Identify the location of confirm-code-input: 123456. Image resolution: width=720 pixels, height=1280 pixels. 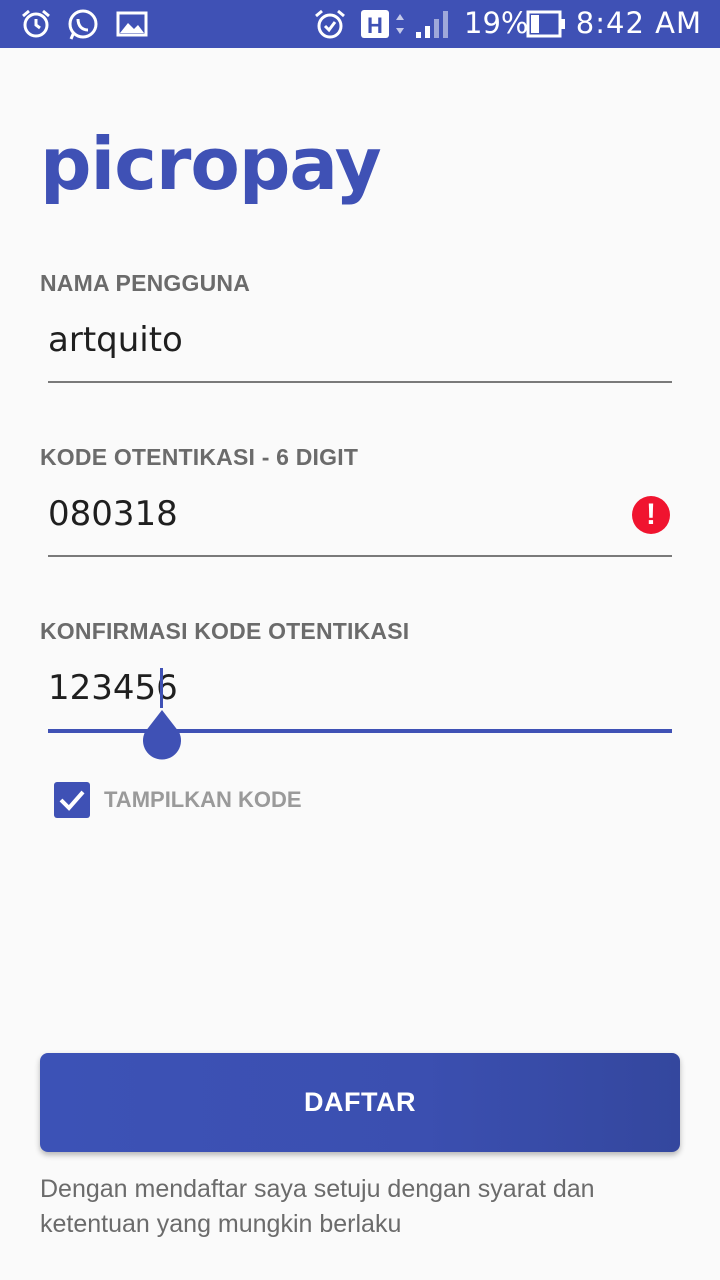
(113, 688).